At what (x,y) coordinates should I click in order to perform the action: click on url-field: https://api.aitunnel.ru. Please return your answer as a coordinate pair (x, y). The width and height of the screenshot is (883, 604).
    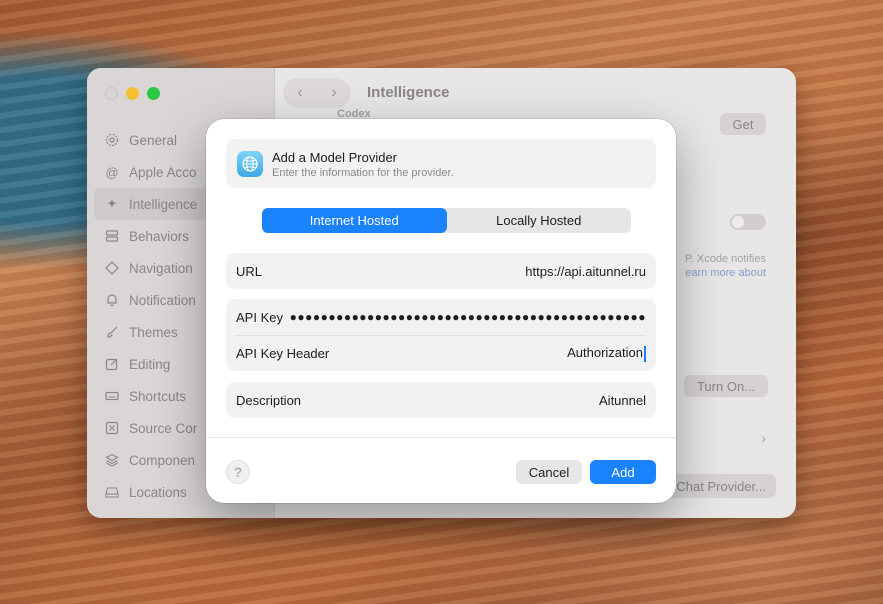
    Looking at the image, I should click on (585, 271).